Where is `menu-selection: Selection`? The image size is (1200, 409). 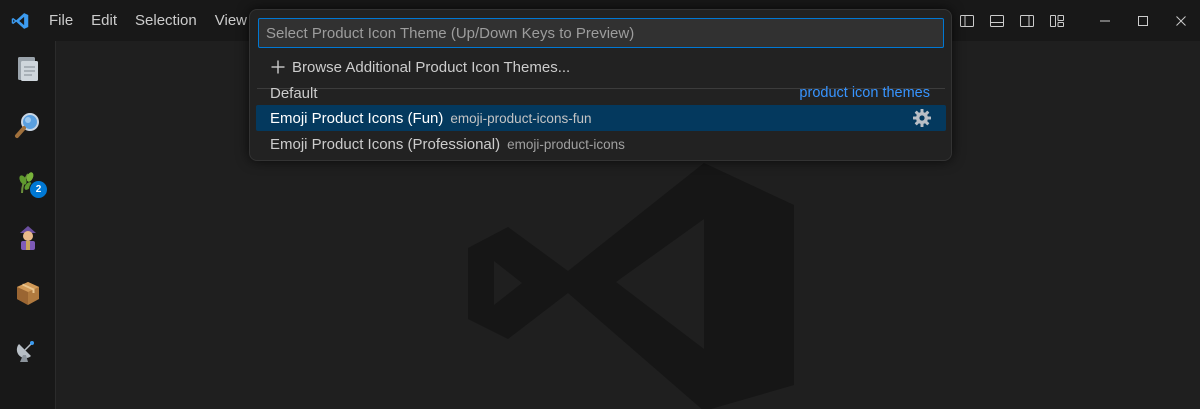 menu-selection: Selection is located at coordinates (166, 20).